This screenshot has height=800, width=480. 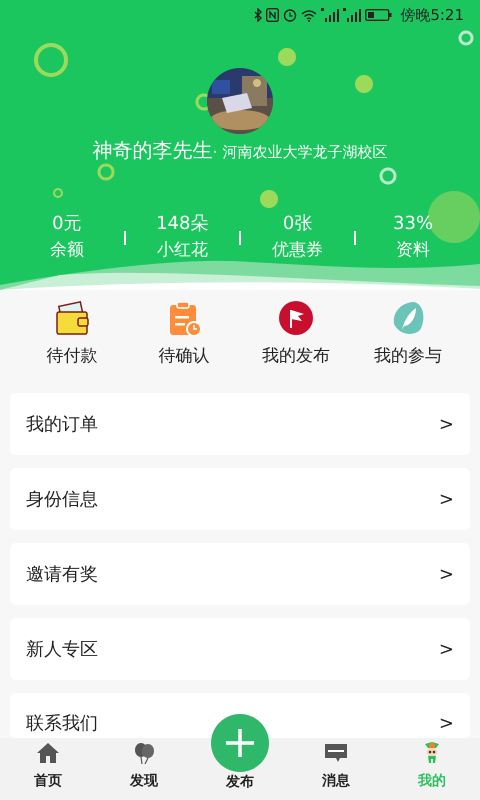 What do you see at coordinates (336, 769) in the screenshot?
I see `tab-item: 消息` at bounding box center [336, 769].